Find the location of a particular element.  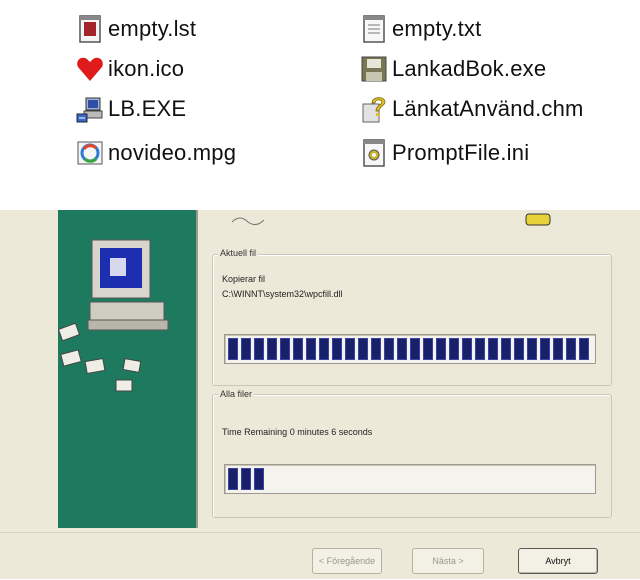

file-name: novideo.mpg is located at coordinates (172, 152).